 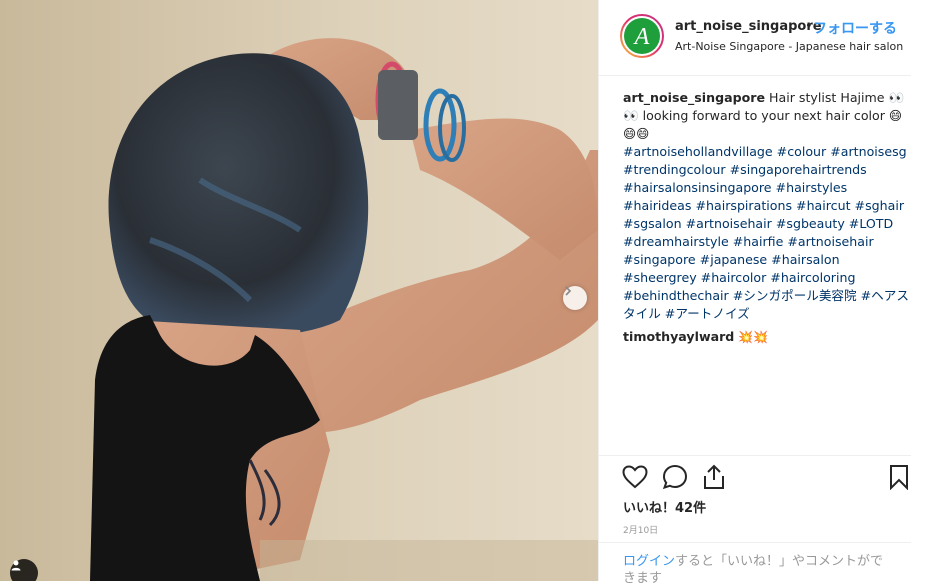 I want to click on follow-button: フォローする, so click(x=855, y=28).